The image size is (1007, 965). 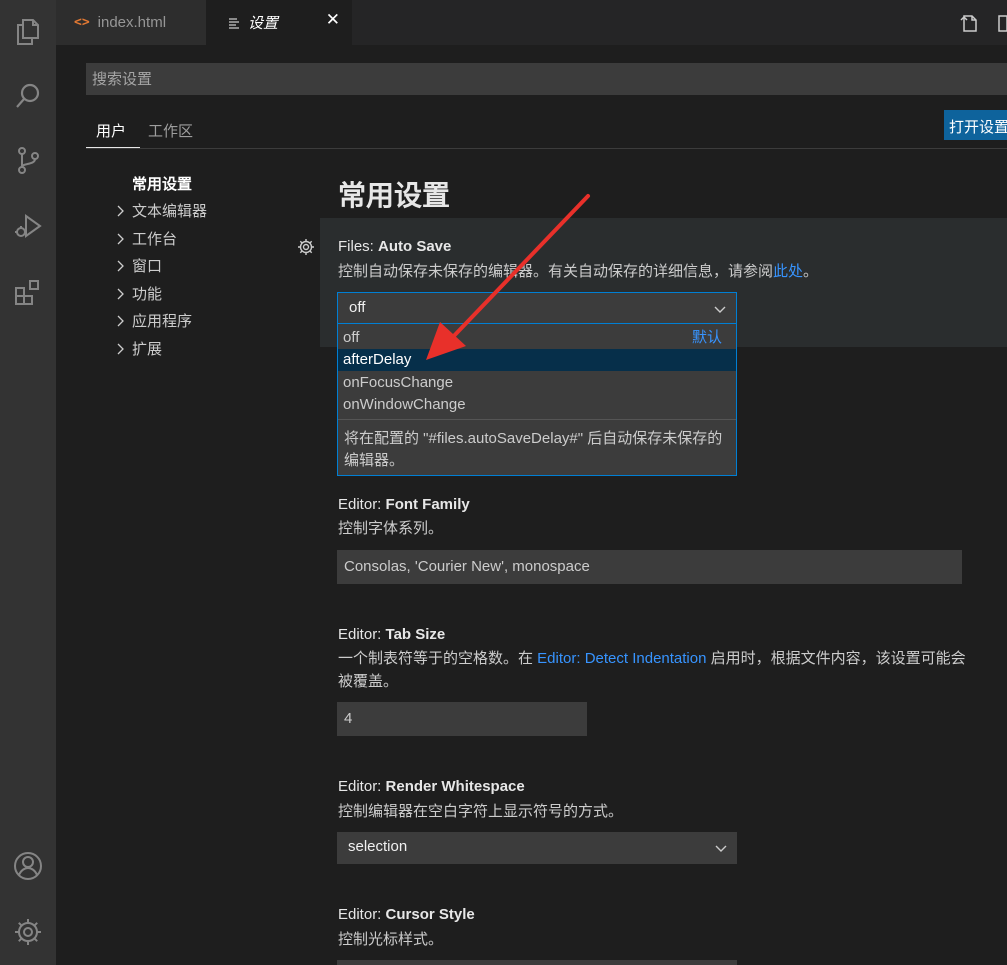 I want to click on setting-gear-icon, so click(x=306, y=247).